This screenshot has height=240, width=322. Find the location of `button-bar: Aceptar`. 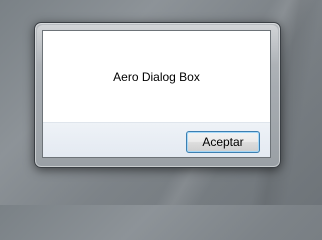

button-bar: Aceptar is located at coordinates (156, 139).